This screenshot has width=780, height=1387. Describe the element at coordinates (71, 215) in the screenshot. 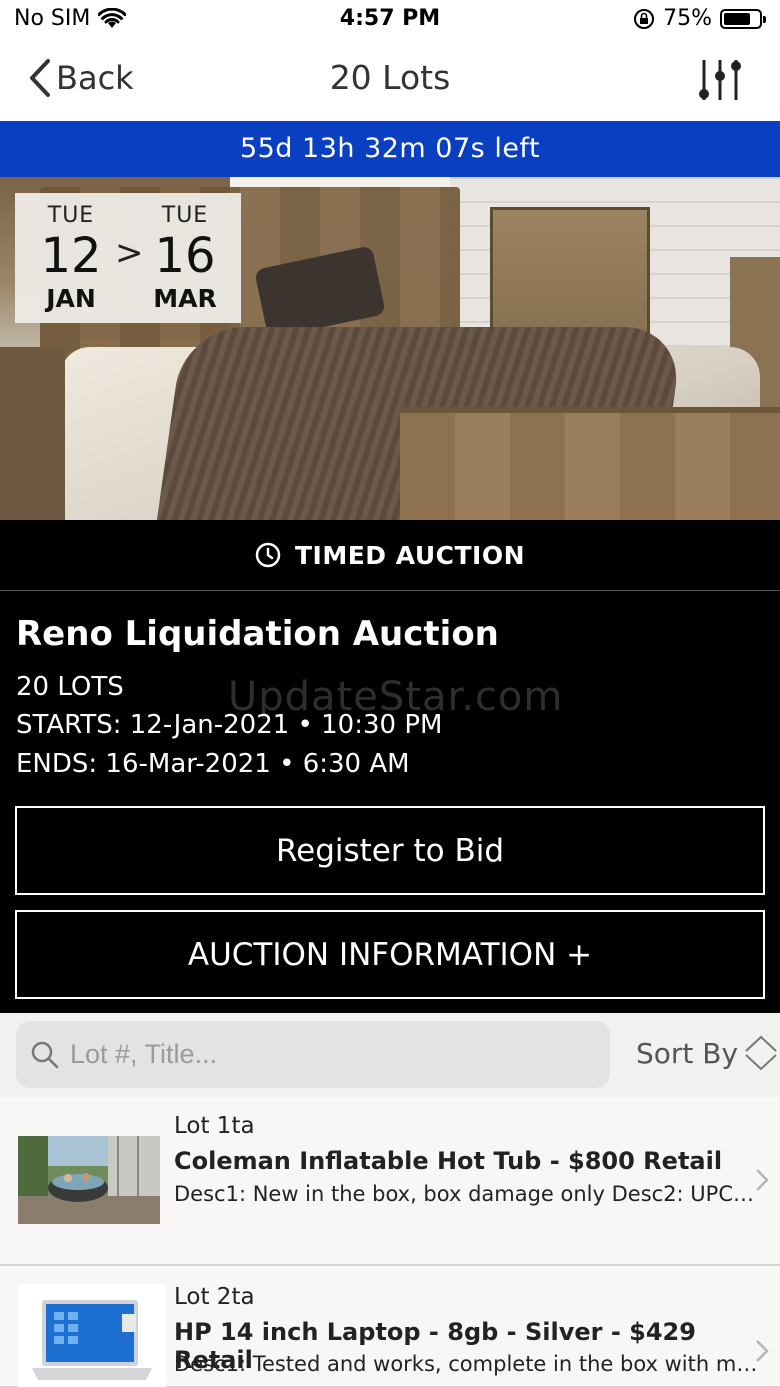

I see `start-dow: TUE` at that location.